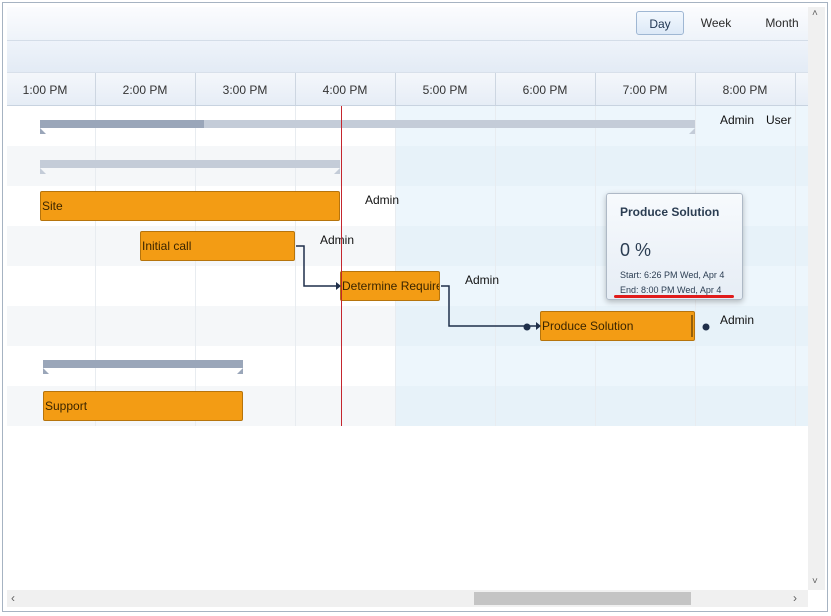  Describe the element at coordinates (815, 14) in the screenshot. I see `up-arrow-icon: ˄` at that location.